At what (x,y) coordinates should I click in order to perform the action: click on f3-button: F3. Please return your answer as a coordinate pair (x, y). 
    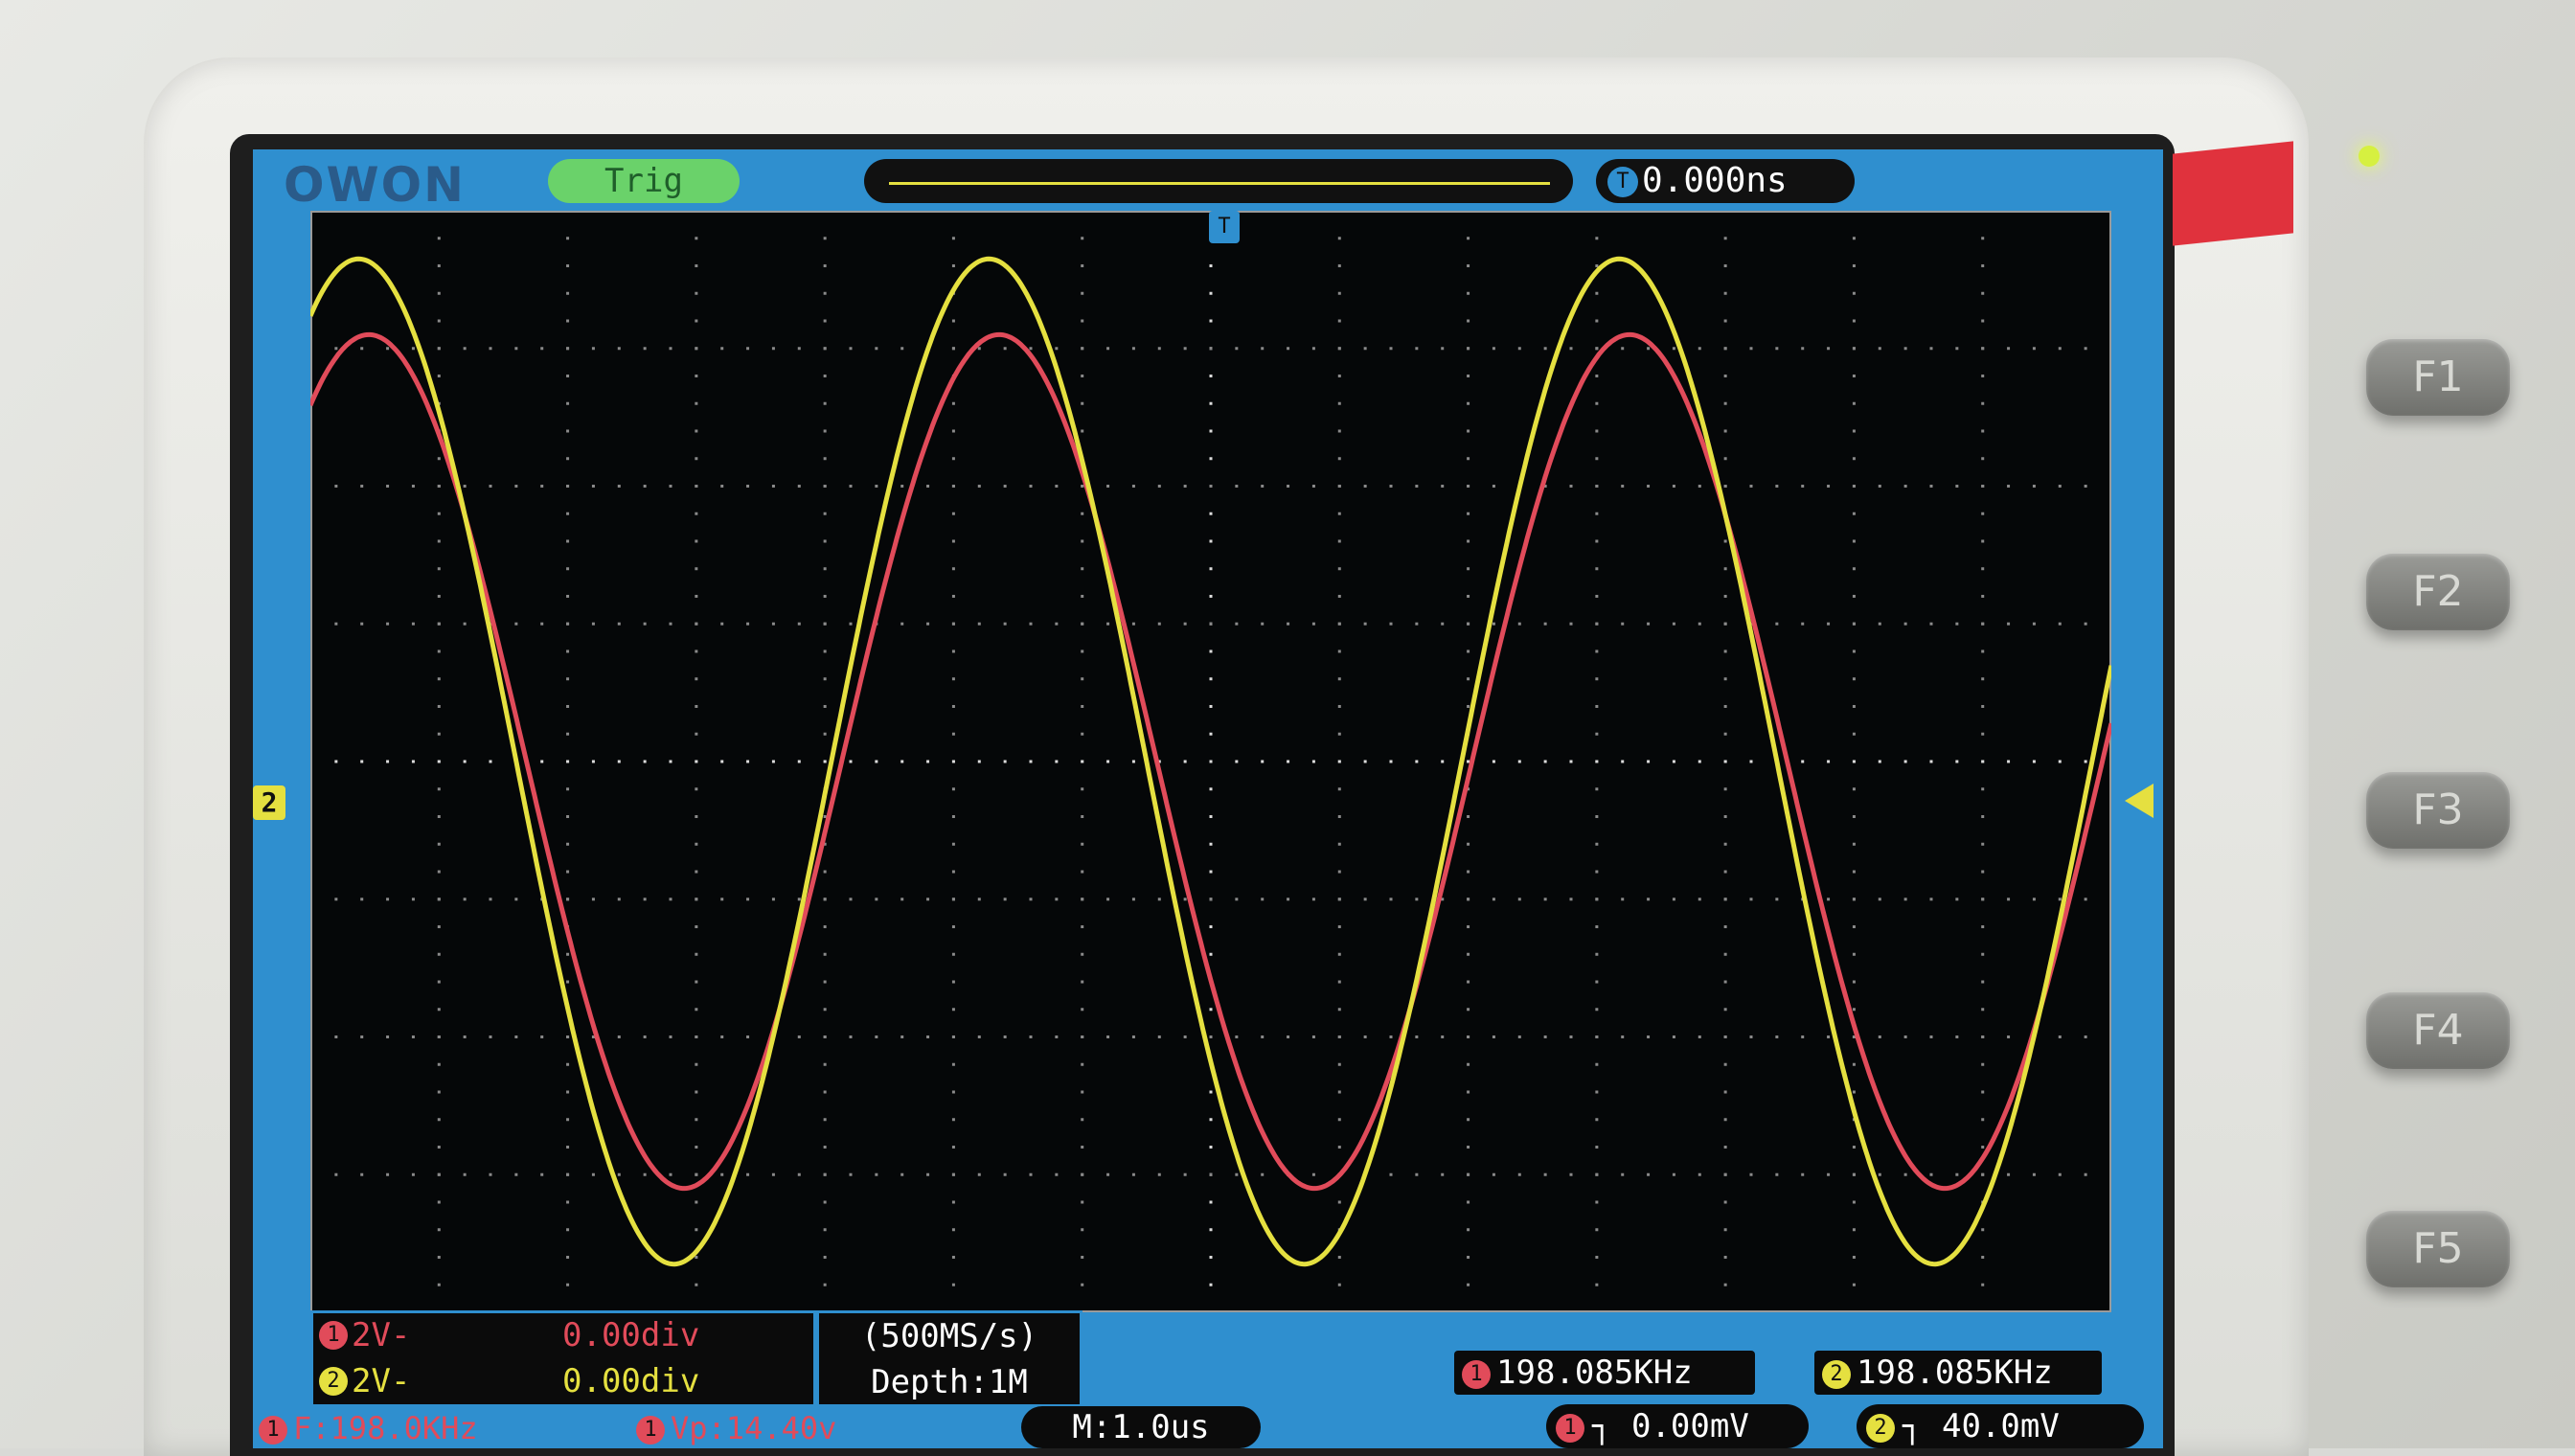
    Looking at the image, I should click on (2438, 811).